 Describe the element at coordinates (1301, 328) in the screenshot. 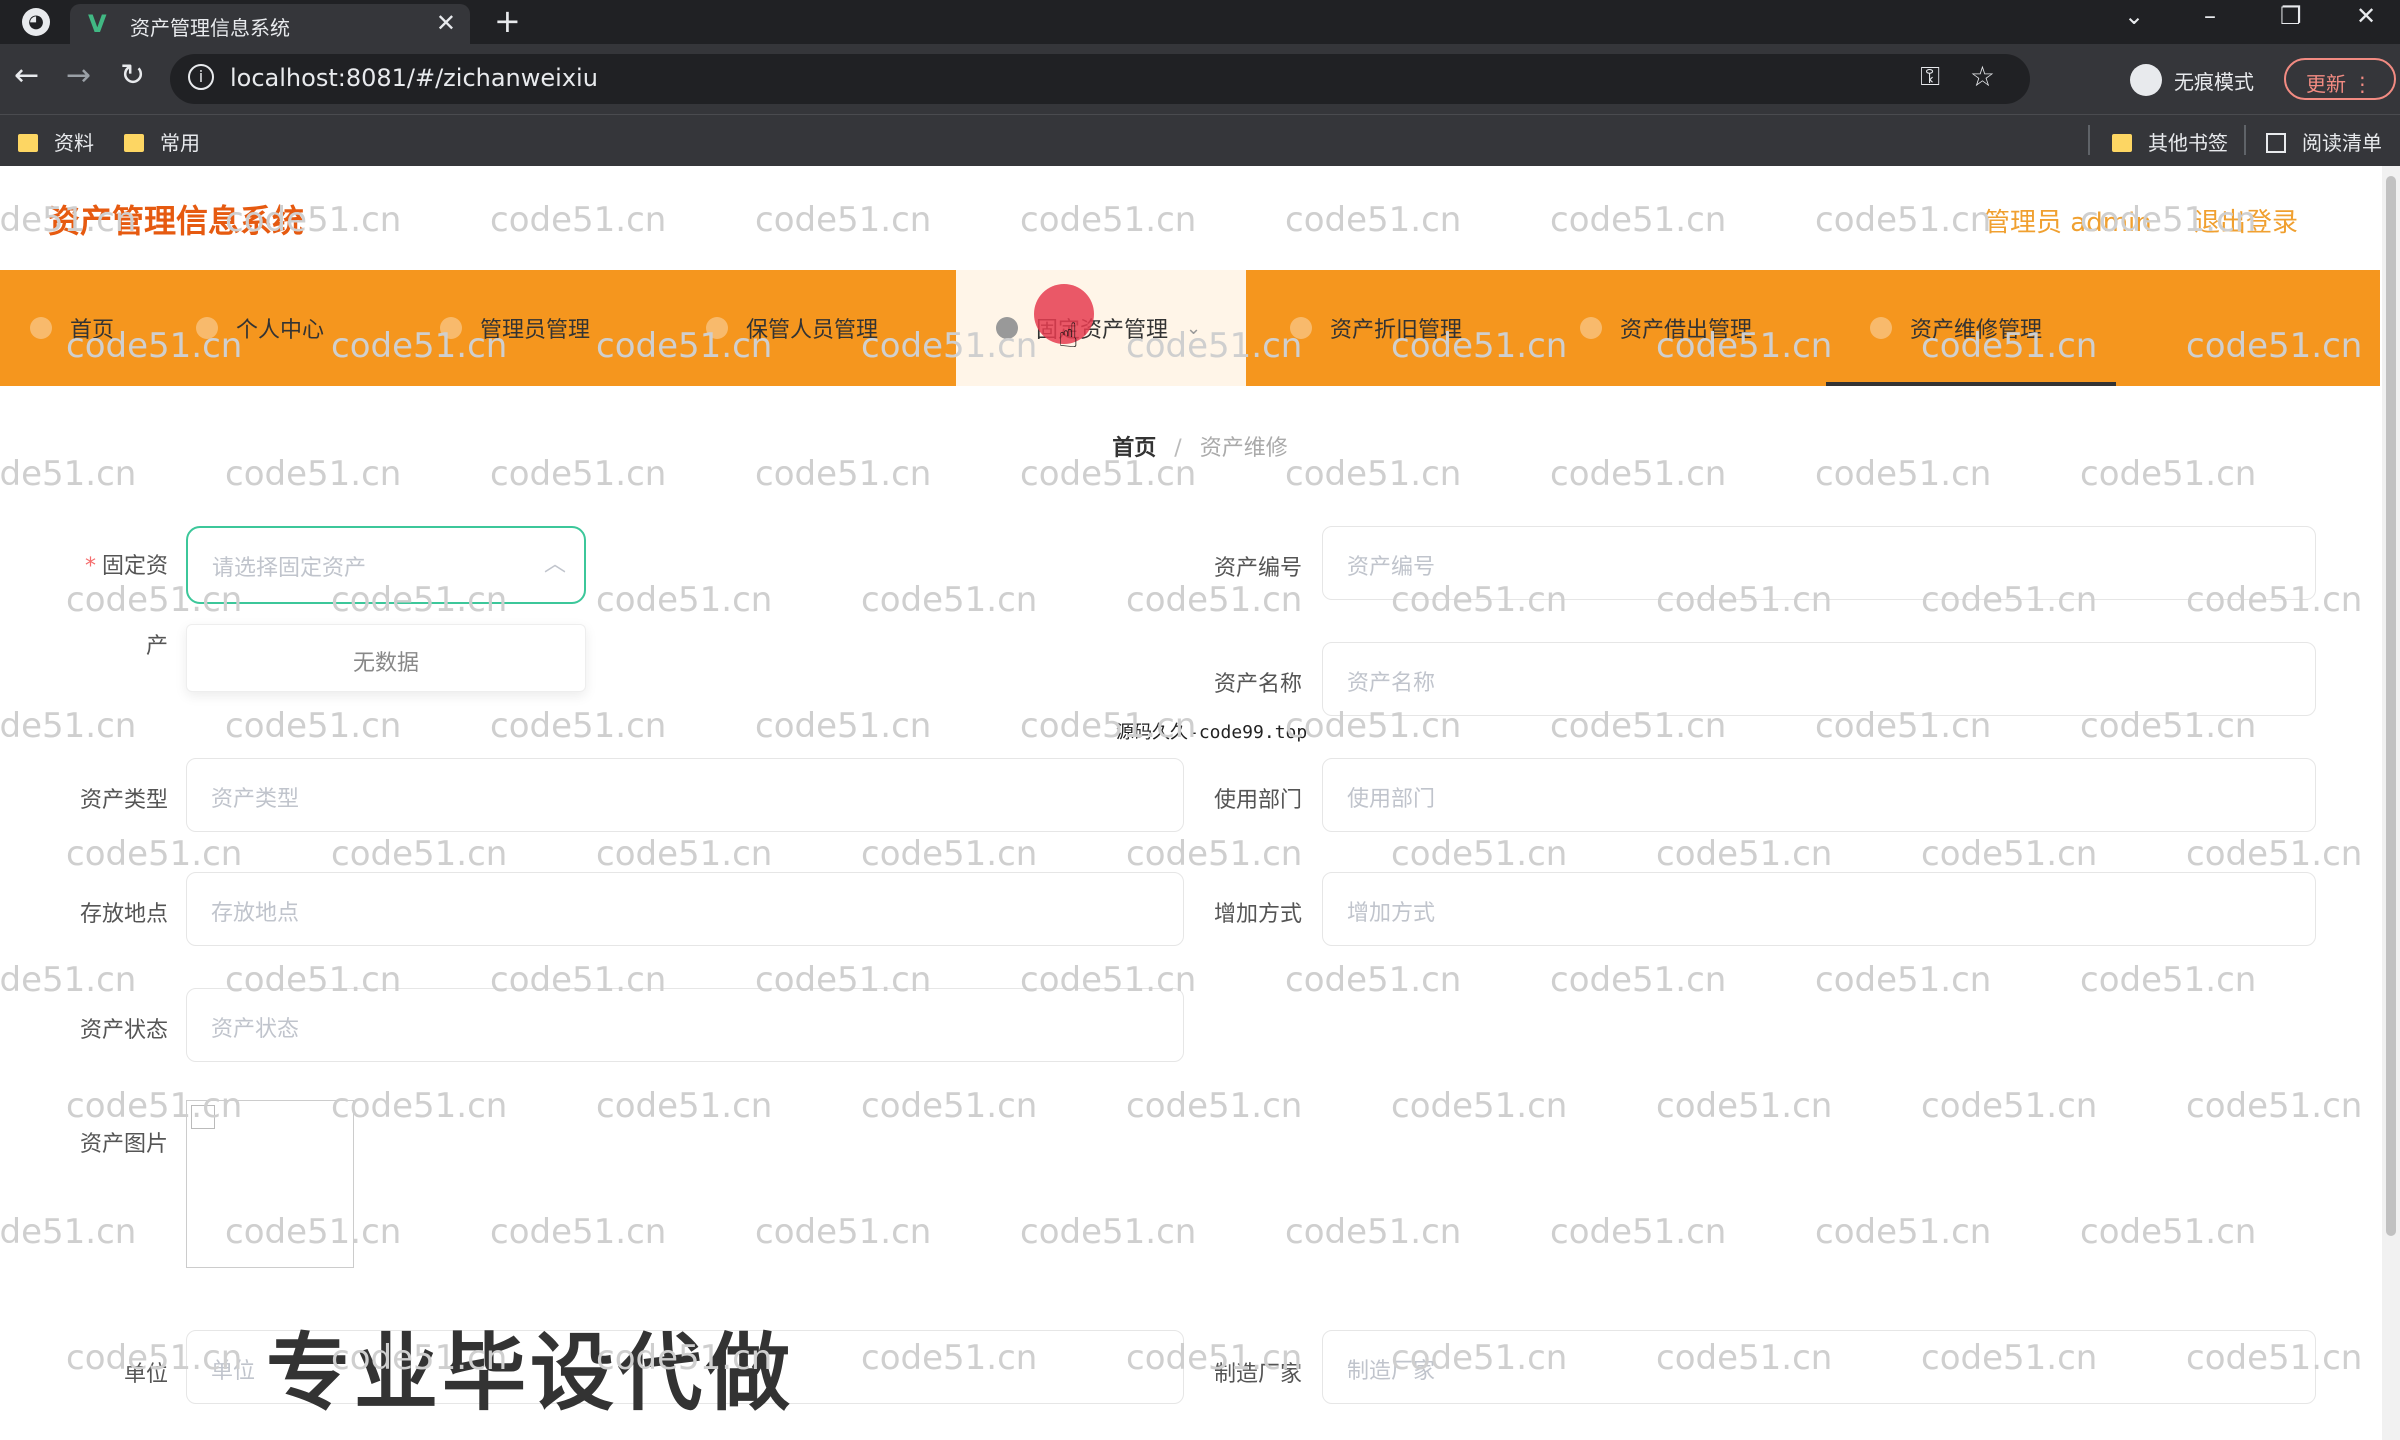

I see `chart-icon` at that location.